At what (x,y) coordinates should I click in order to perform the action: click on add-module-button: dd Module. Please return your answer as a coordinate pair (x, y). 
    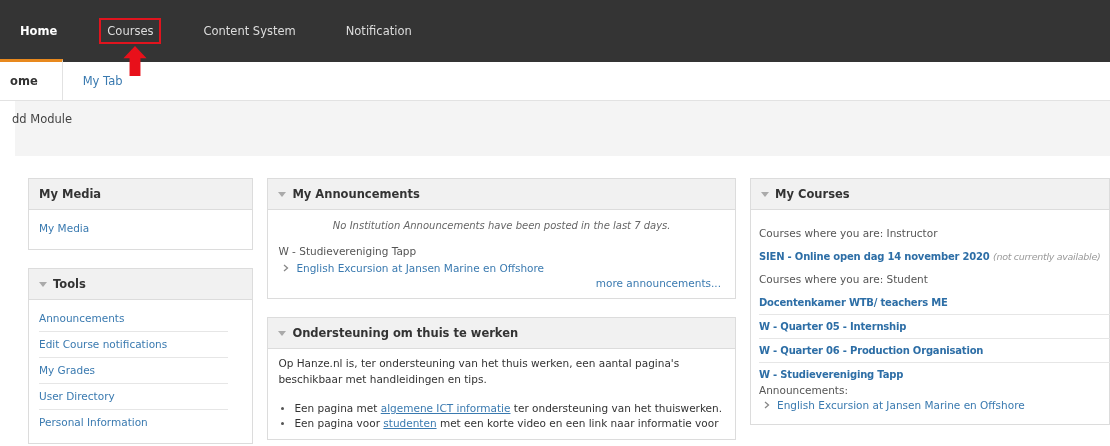
    Looking at the image, I should click on (42, 113).